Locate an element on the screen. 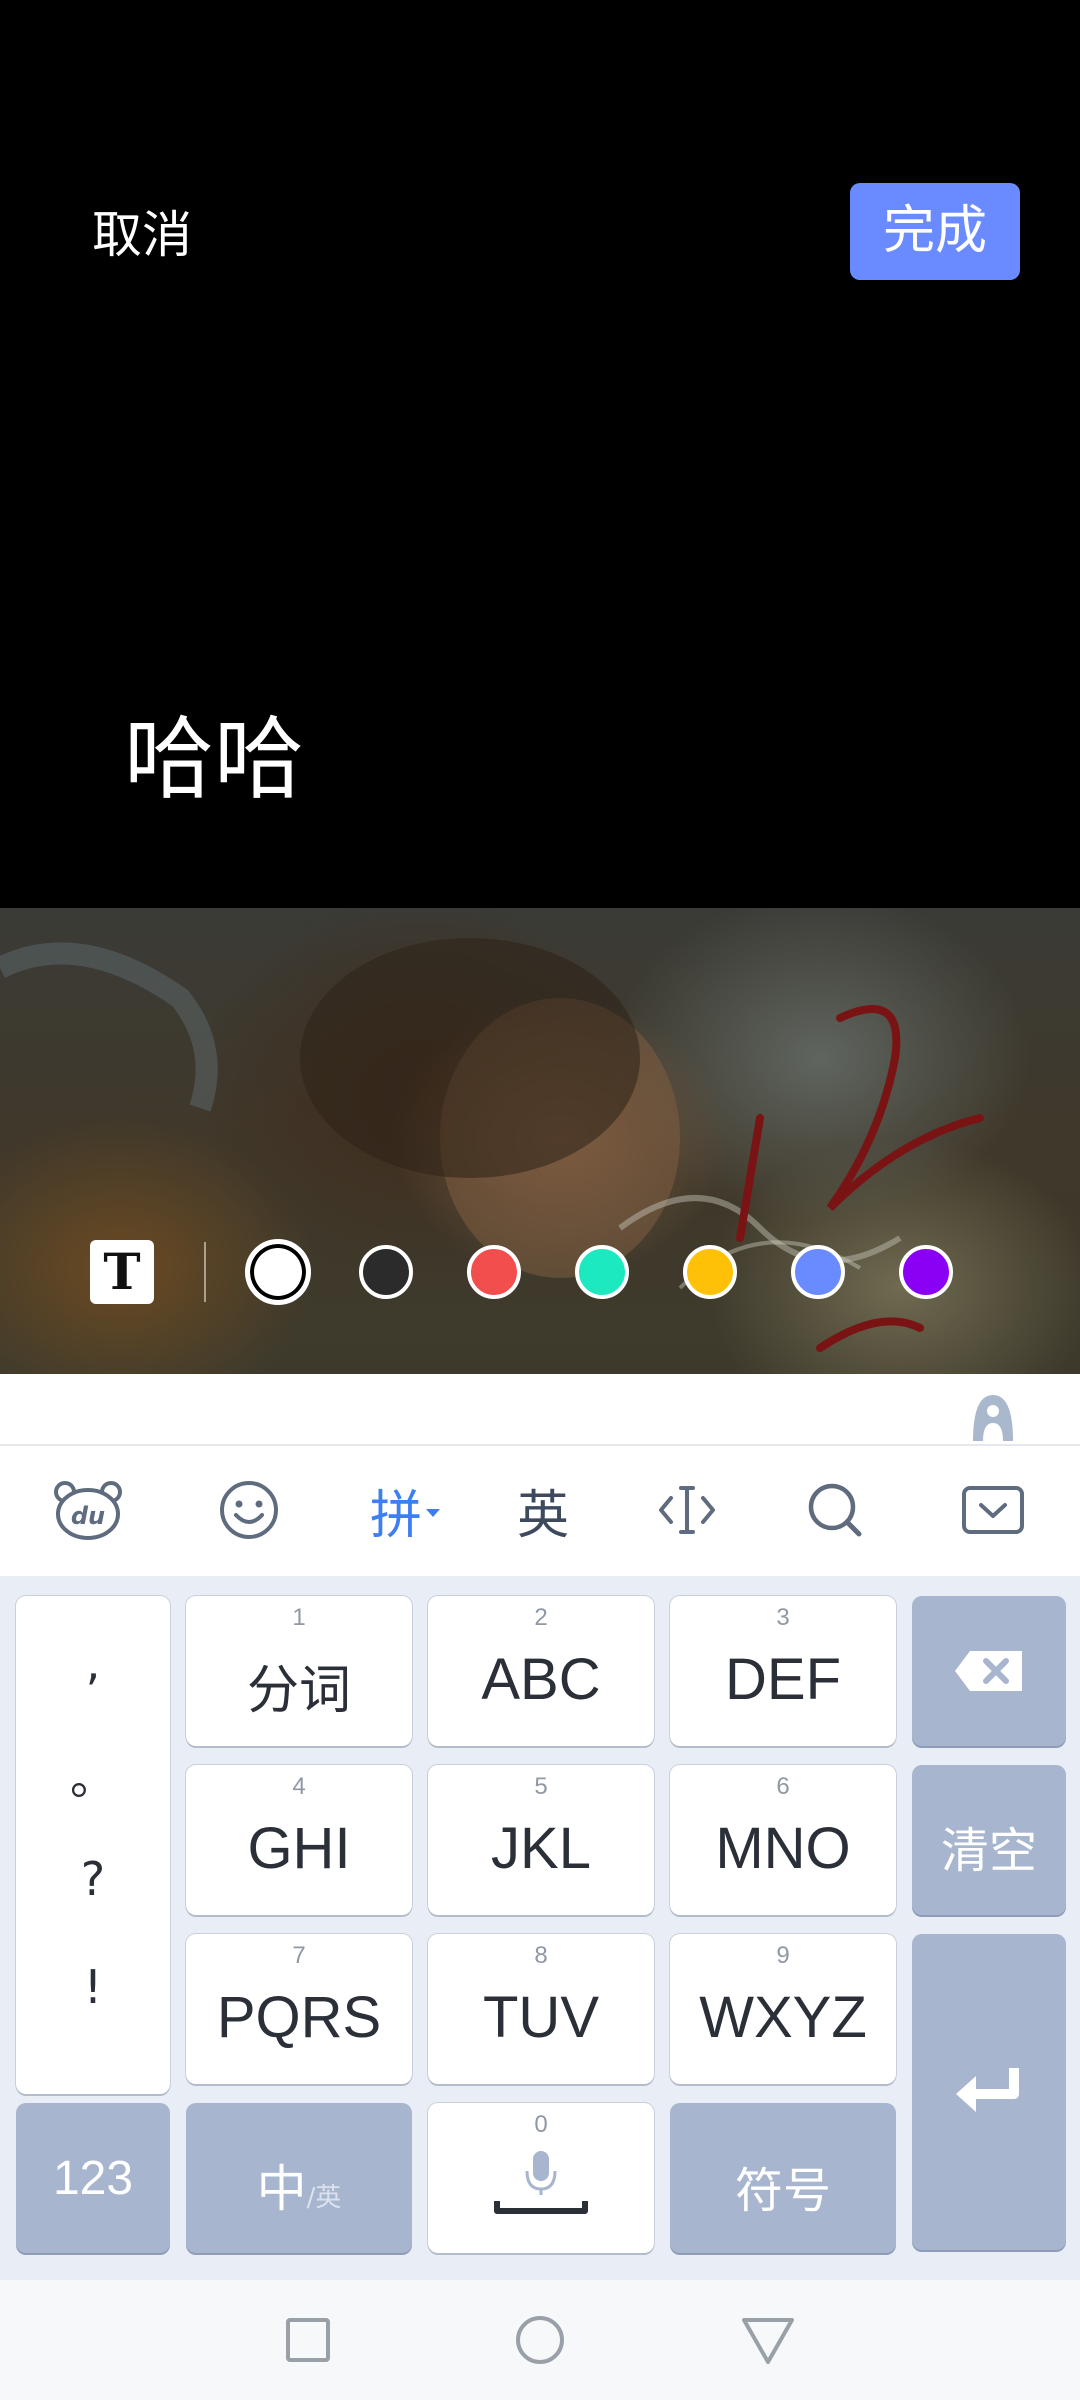 Image resolution: width=1080 pixels, height=2400 pixels. color-swatch-red is located at coordinates (494, 1272).